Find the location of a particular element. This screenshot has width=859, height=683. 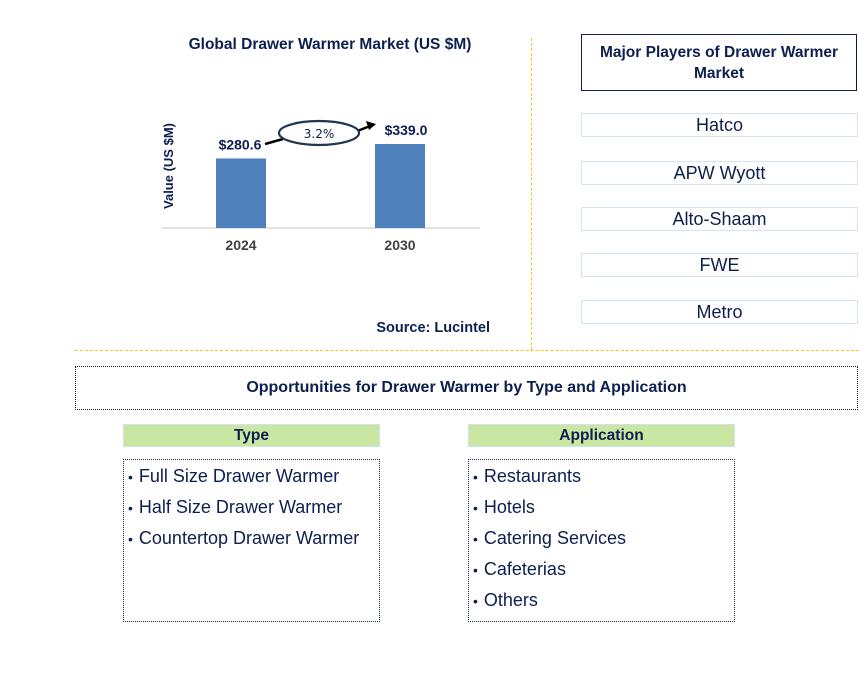

chart-title: Global Drawer Warmer Market (US $M) is located at coordinates (330, 44).